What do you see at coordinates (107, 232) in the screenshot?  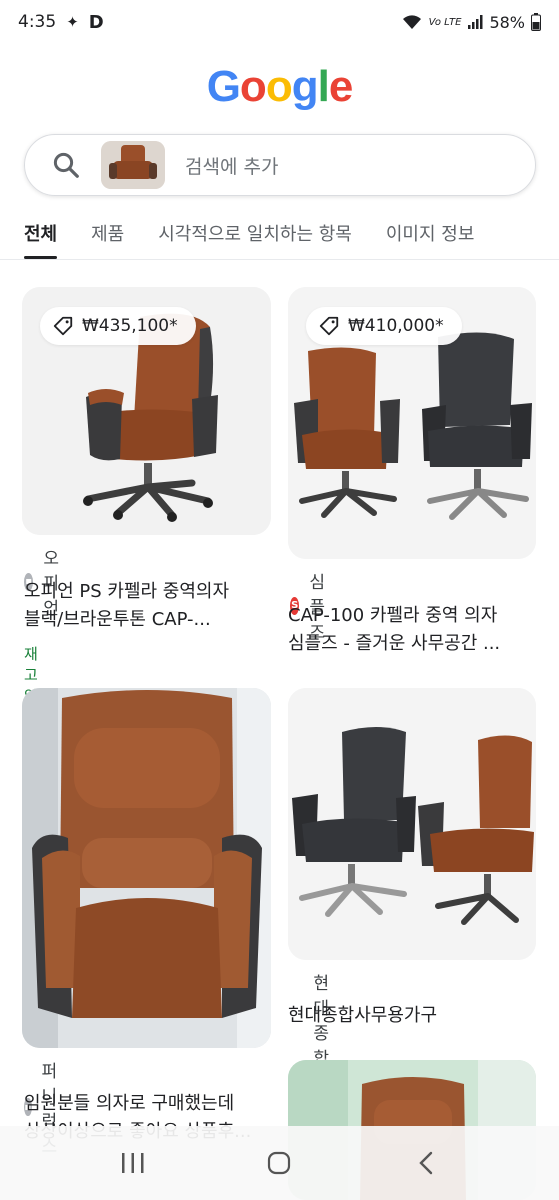 I see `tab-products: 제품` at bounding box center [107, 232].